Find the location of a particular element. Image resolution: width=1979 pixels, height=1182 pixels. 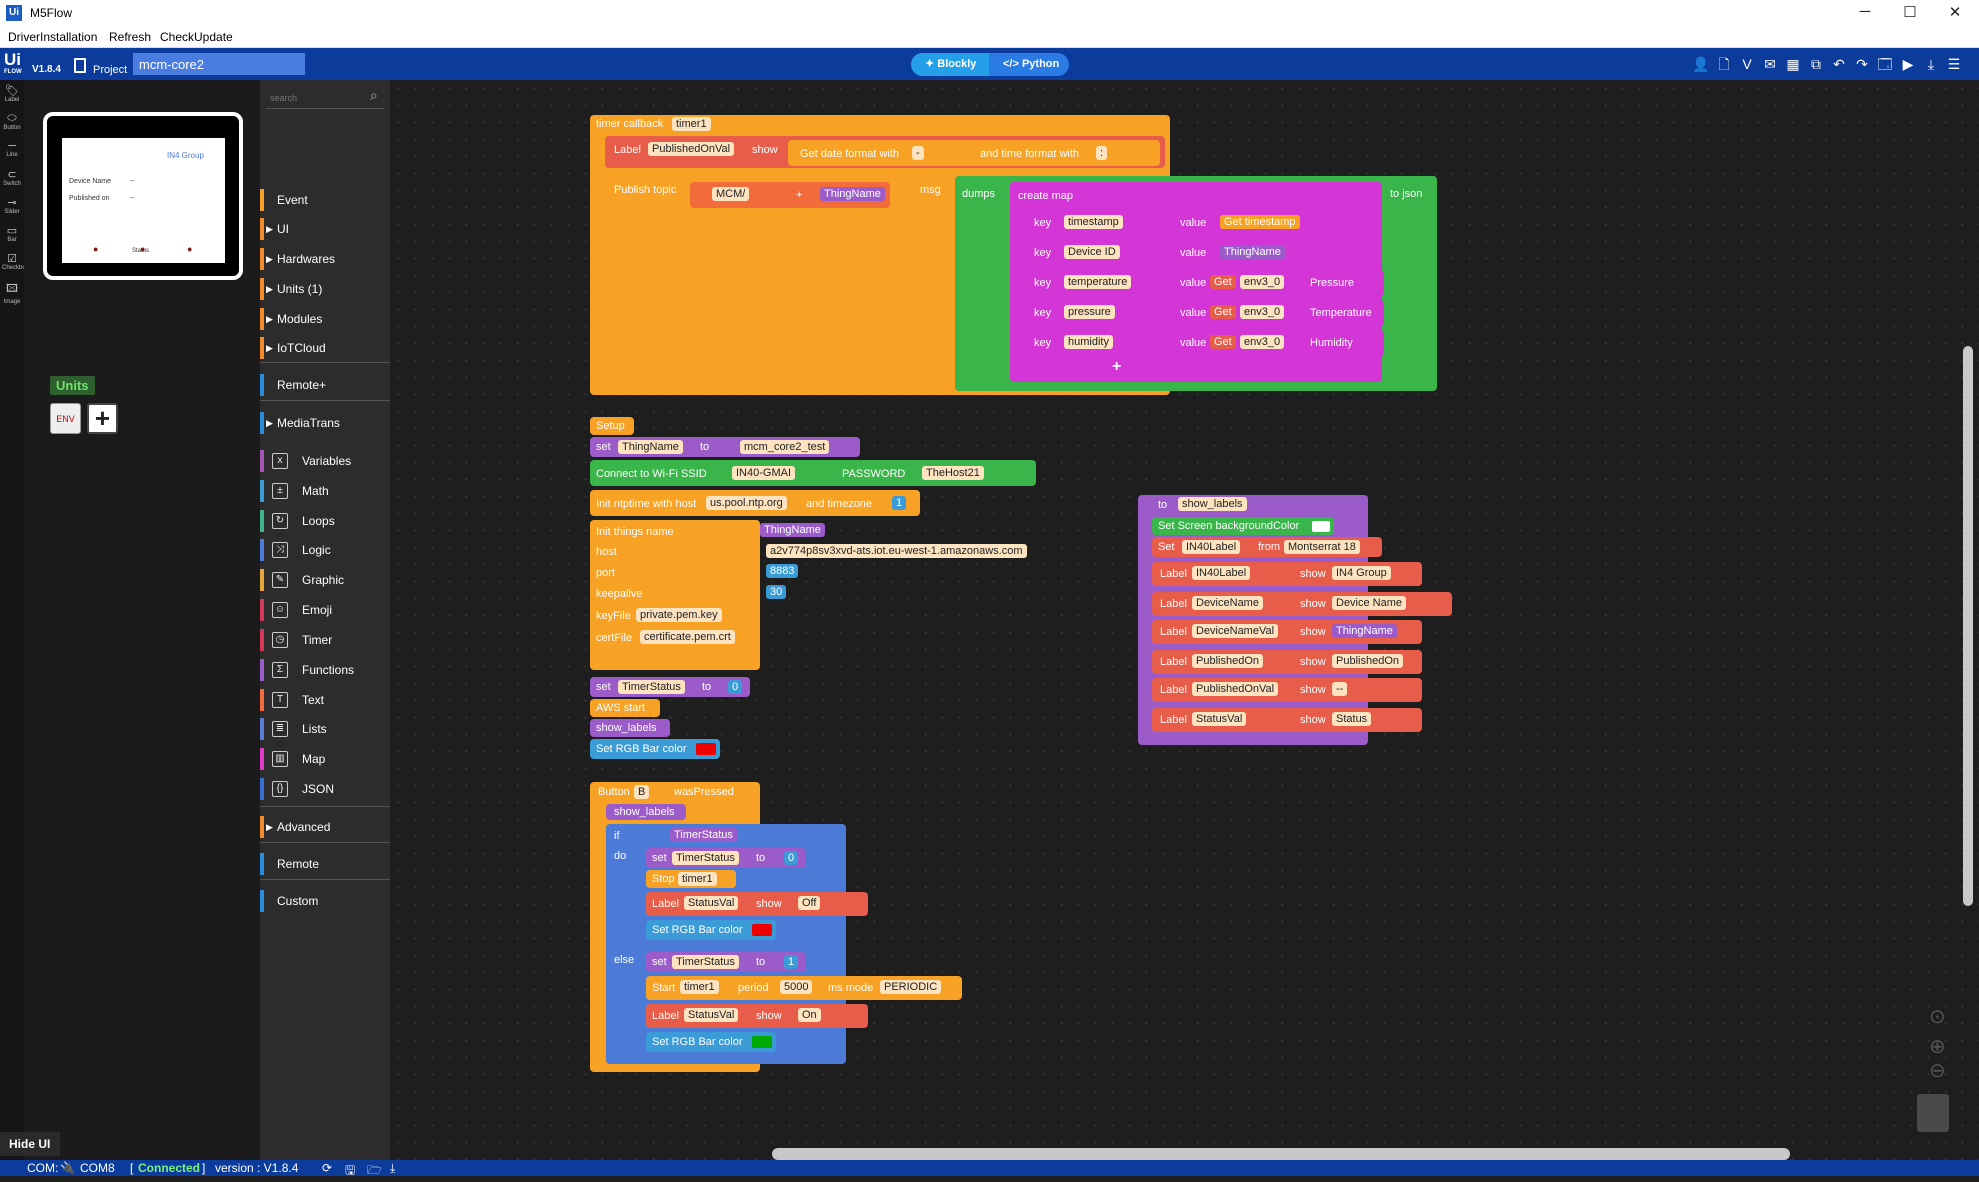

toolbox-loops: ↻ Loops is located at coordinates (325, 521).